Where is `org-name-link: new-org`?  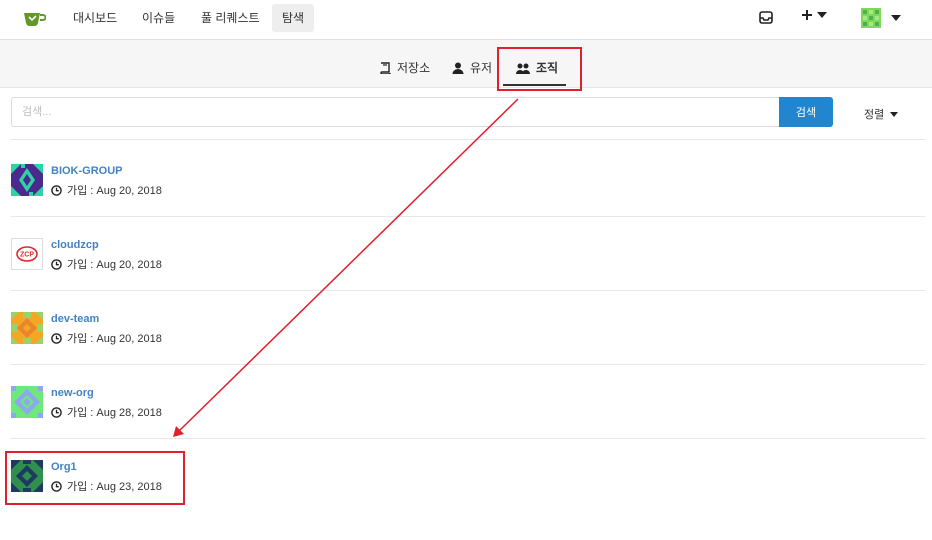
org-name-link: new-org is located at coordinates (72, 393).